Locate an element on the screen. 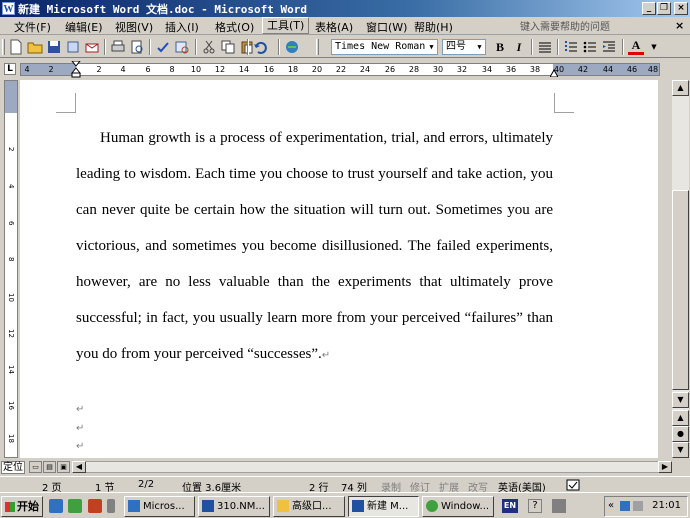 The width and height of the screenshot is (690, 518). indent-marker-icon is located at coordinates (76, 69).